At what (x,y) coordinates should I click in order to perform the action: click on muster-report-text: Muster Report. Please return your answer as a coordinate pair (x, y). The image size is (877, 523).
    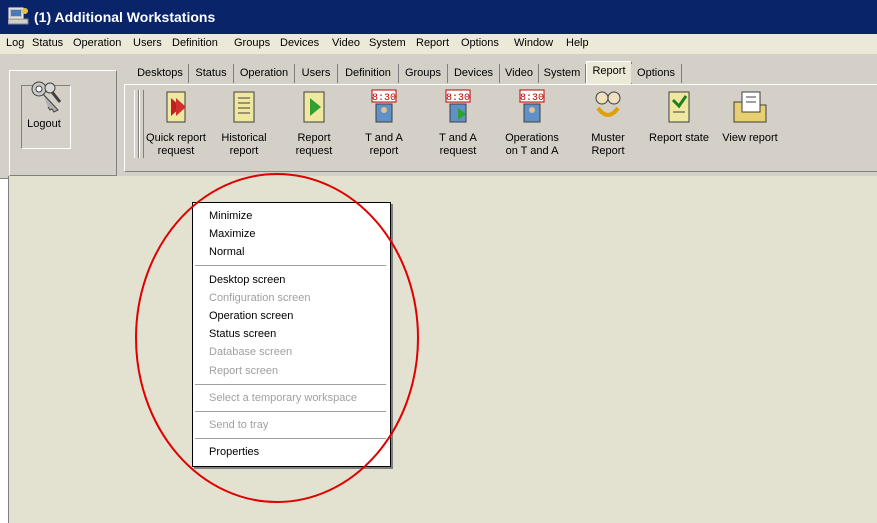
    Looking at the image, I should click on (608, 144).